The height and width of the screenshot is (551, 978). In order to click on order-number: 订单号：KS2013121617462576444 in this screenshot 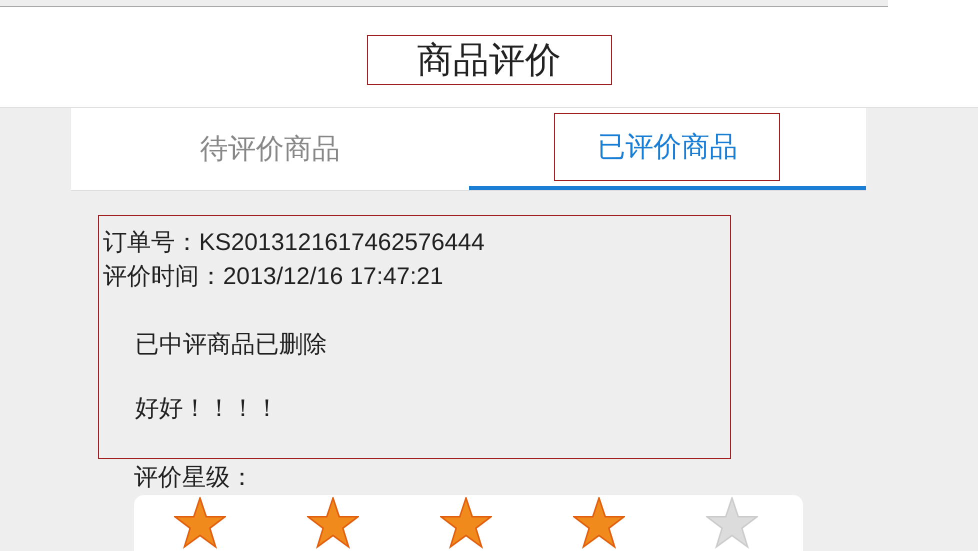, I will do `click(294, 243)`.